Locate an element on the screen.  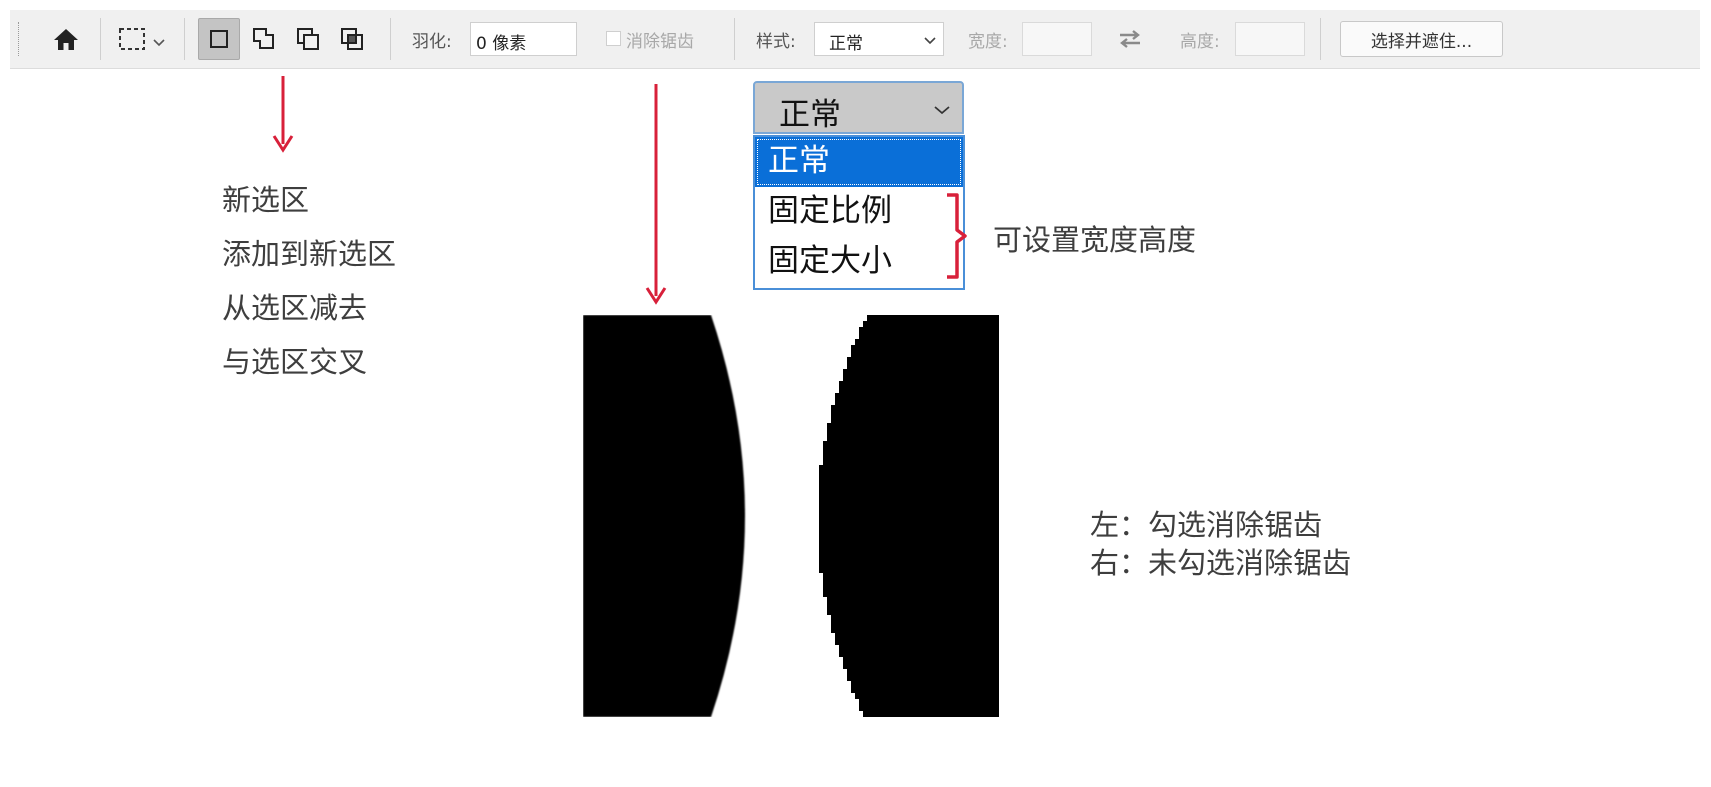
arrow-to-modes is located at coordinates (283, 114).